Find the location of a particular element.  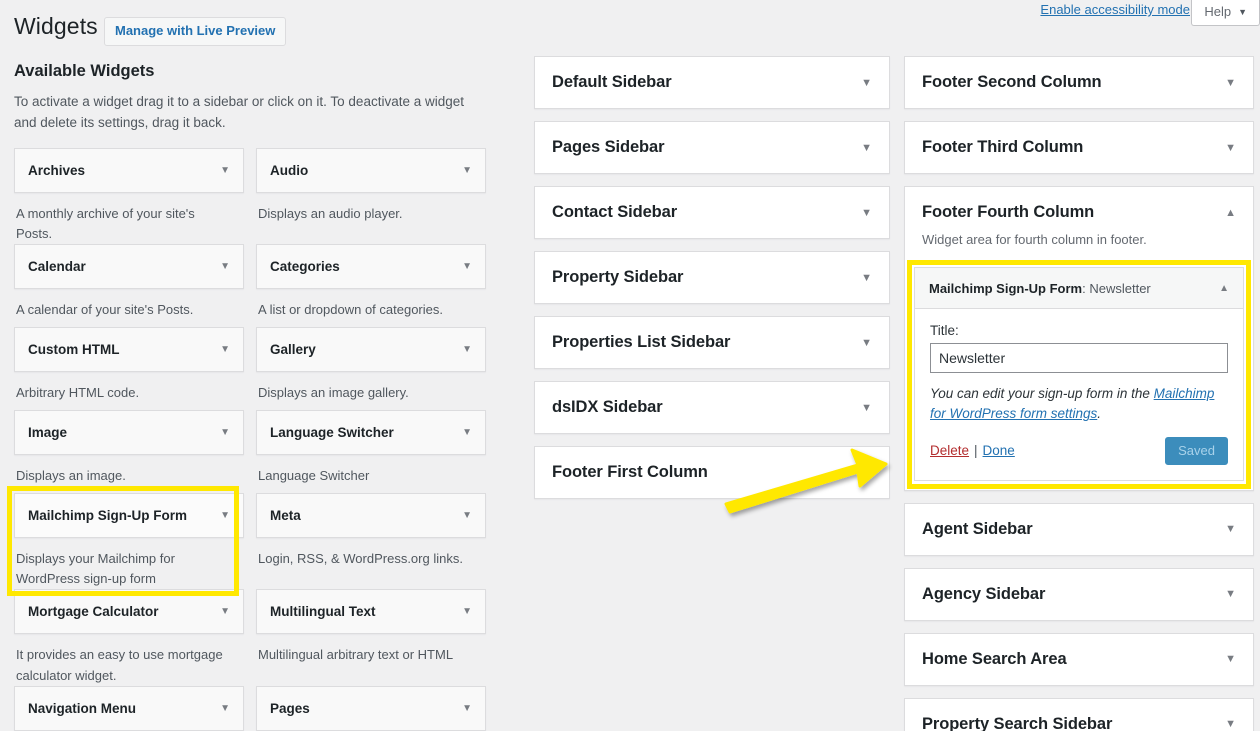

available-widget-label: Multilingual Text is located at coordinates (323, 612).